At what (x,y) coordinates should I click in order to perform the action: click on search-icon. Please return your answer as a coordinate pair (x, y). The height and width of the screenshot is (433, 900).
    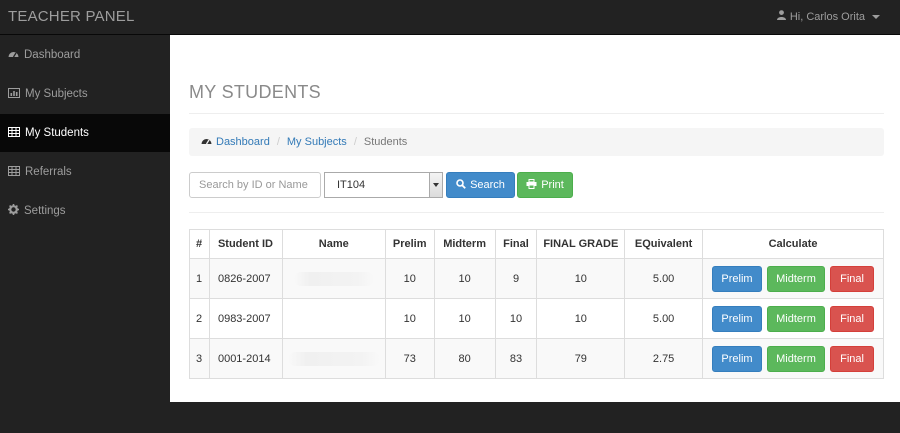
    Looking at the image, I should click on (461, 185).